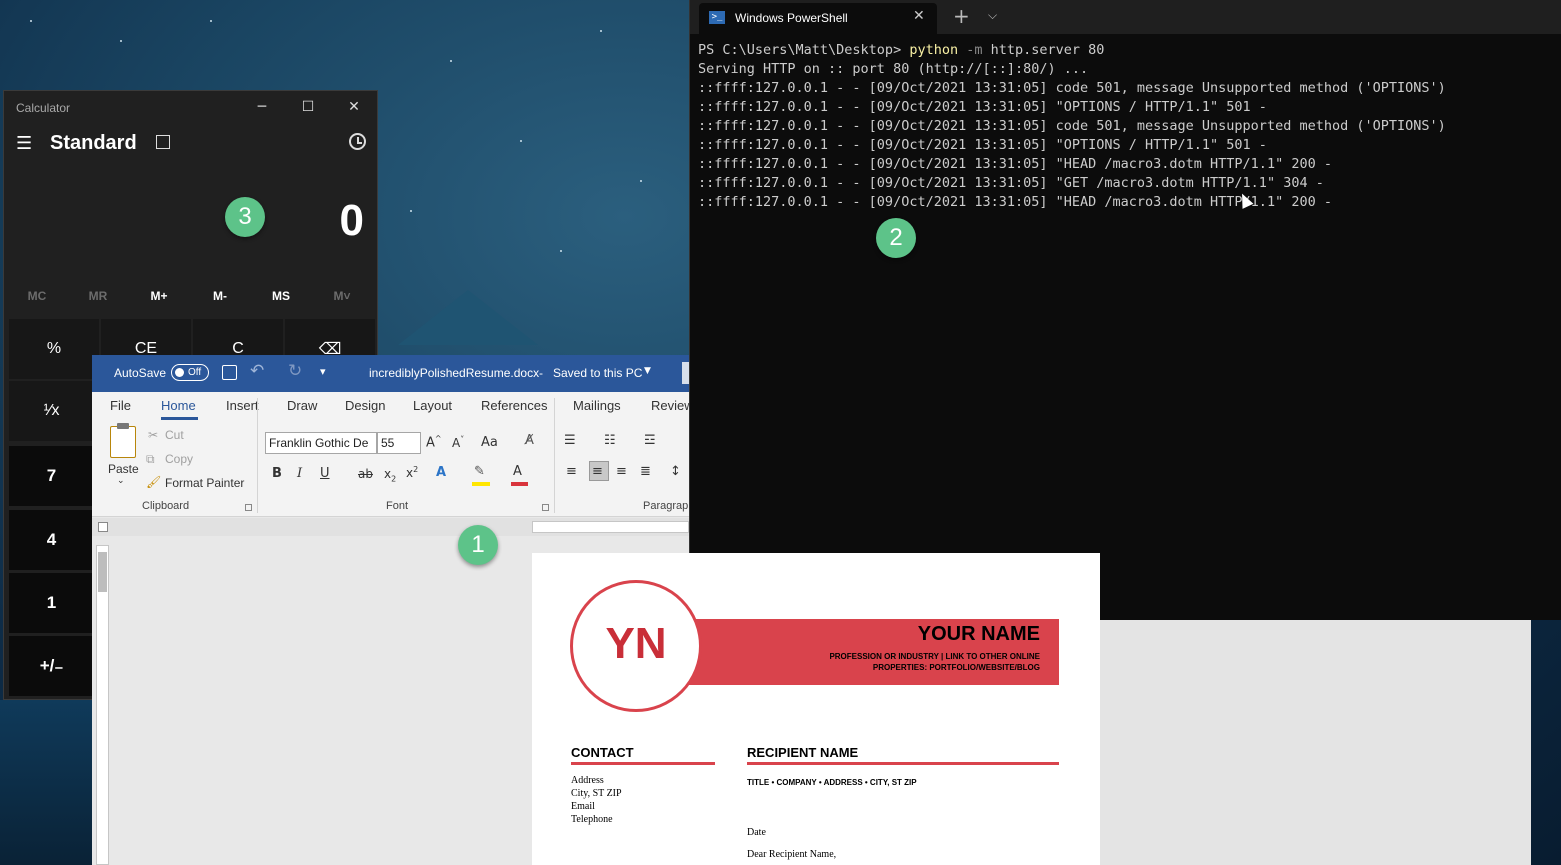 The image size is (1561, 865). I want to click on italic-icon: I, so click(299, 473).